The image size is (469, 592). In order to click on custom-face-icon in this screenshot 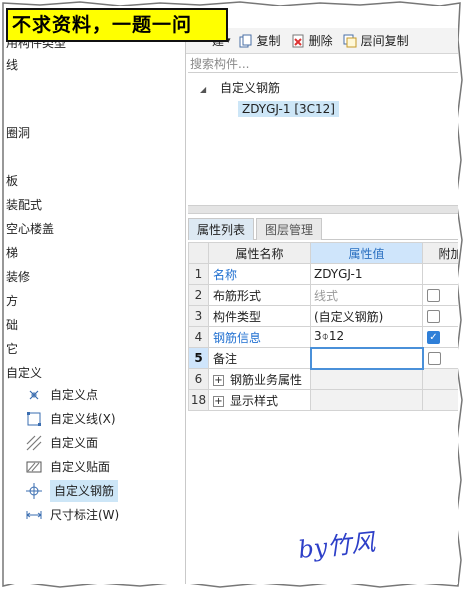, I will do `click(34, 443)`.